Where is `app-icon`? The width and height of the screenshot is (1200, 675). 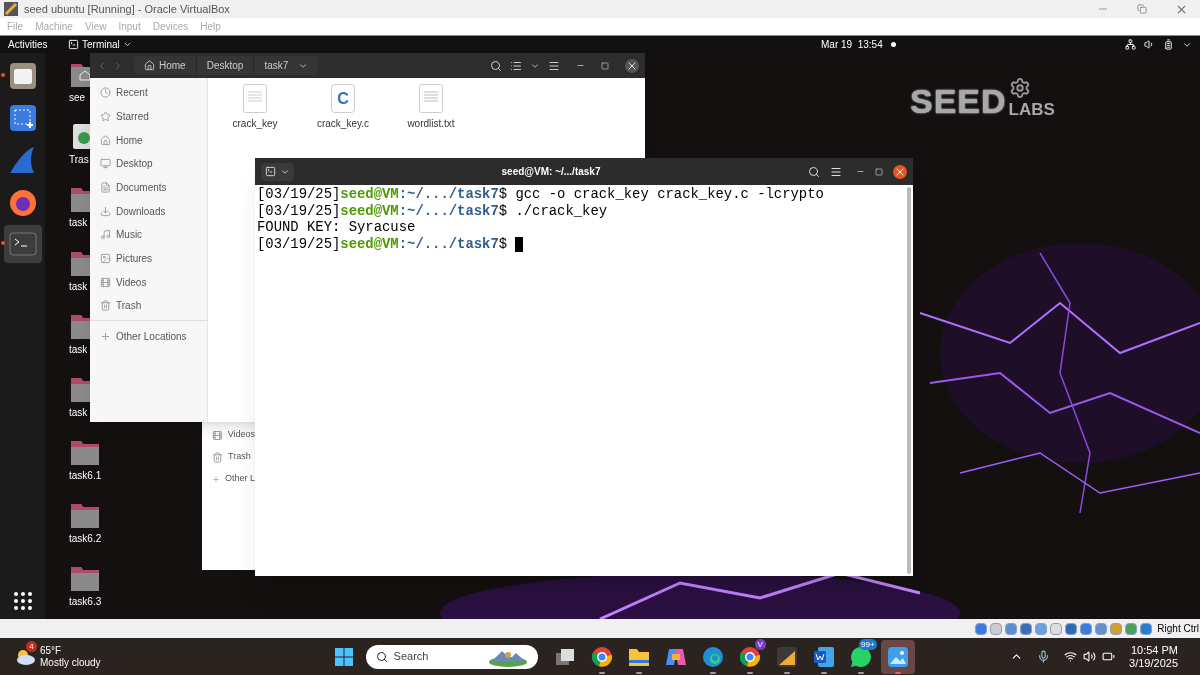 app-icon is located at coordinates (786, 656).